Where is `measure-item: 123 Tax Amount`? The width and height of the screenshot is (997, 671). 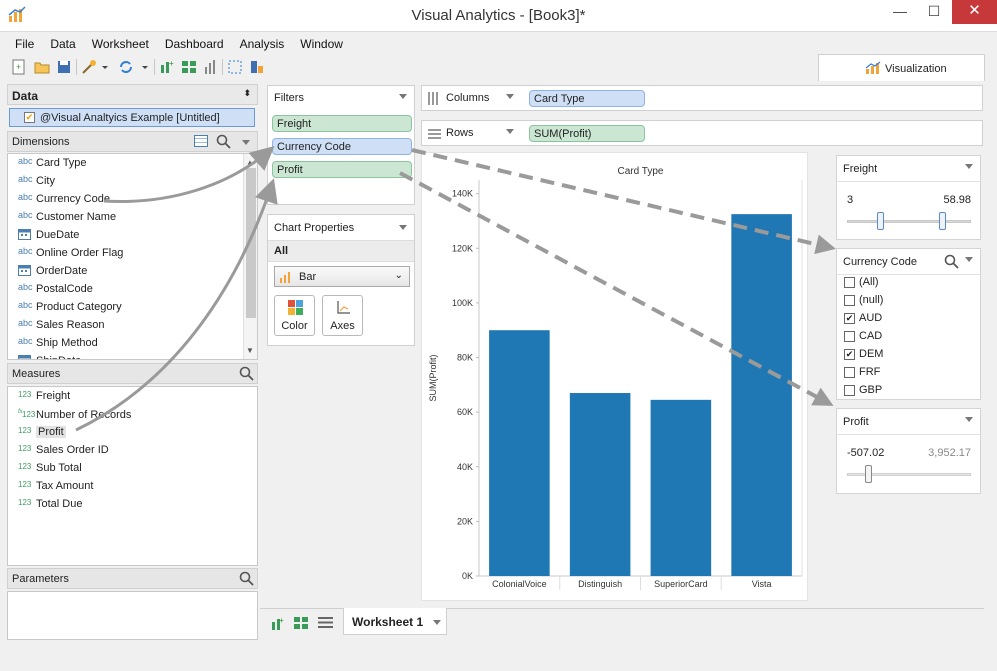
measure-item: 123 Tax Amount is located at coordinates (55, 488).